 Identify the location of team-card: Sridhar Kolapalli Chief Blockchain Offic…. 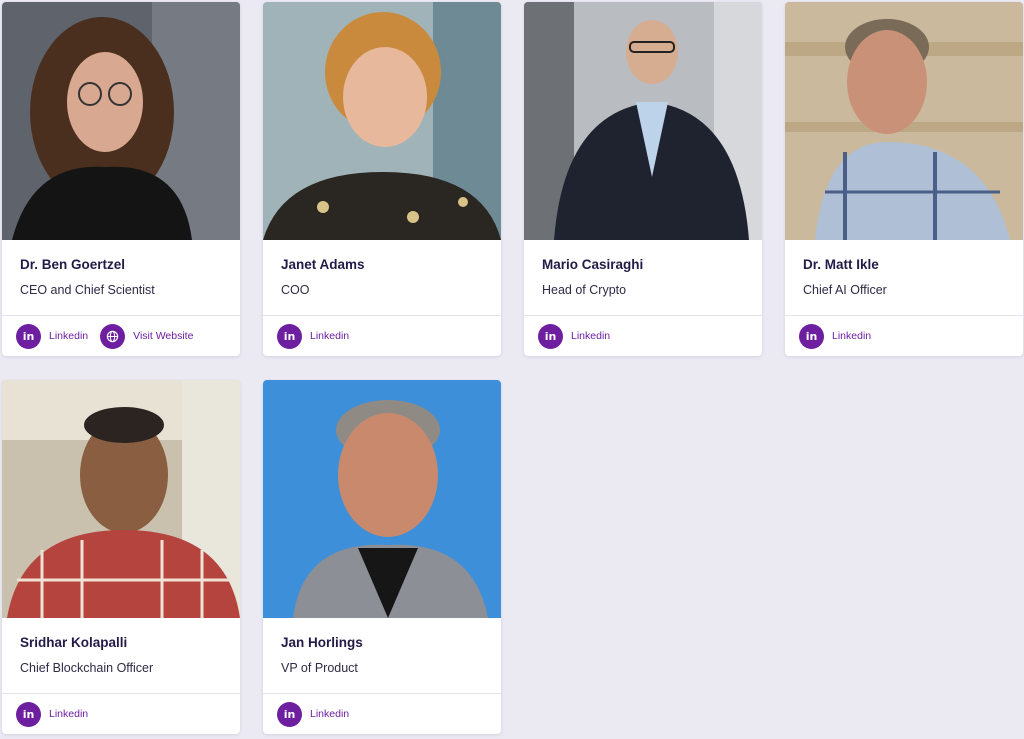
(121, 557).